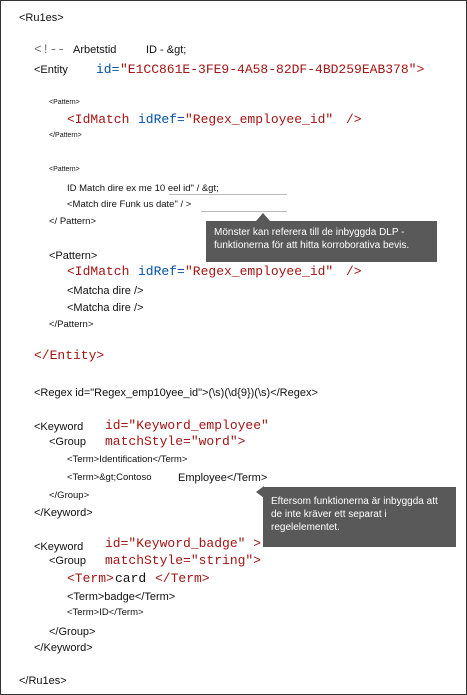 This screenshot has width=467, height=695. I want to click on match3b: <Matcha dire />, so click(105, 308).